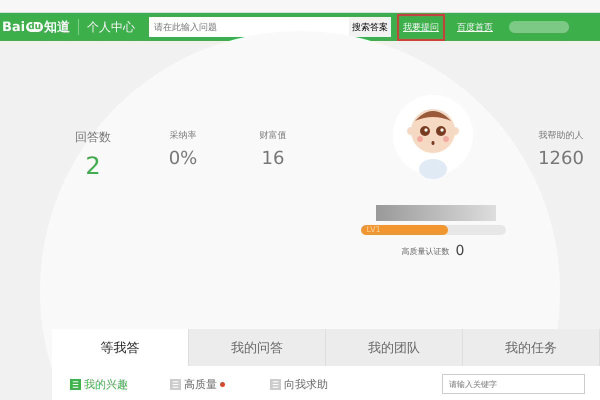  Describe the element at coordinates (531, 347) in the screenshot. I see `tab: 我的任务` at that location.